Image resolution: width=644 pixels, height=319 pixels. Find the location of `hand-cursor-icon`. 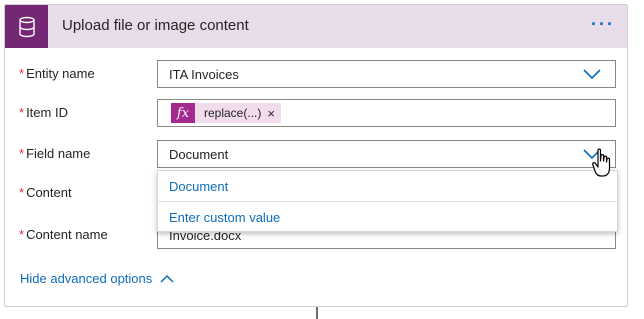

hand-cursor-icon is located at coordinates (601, 162).